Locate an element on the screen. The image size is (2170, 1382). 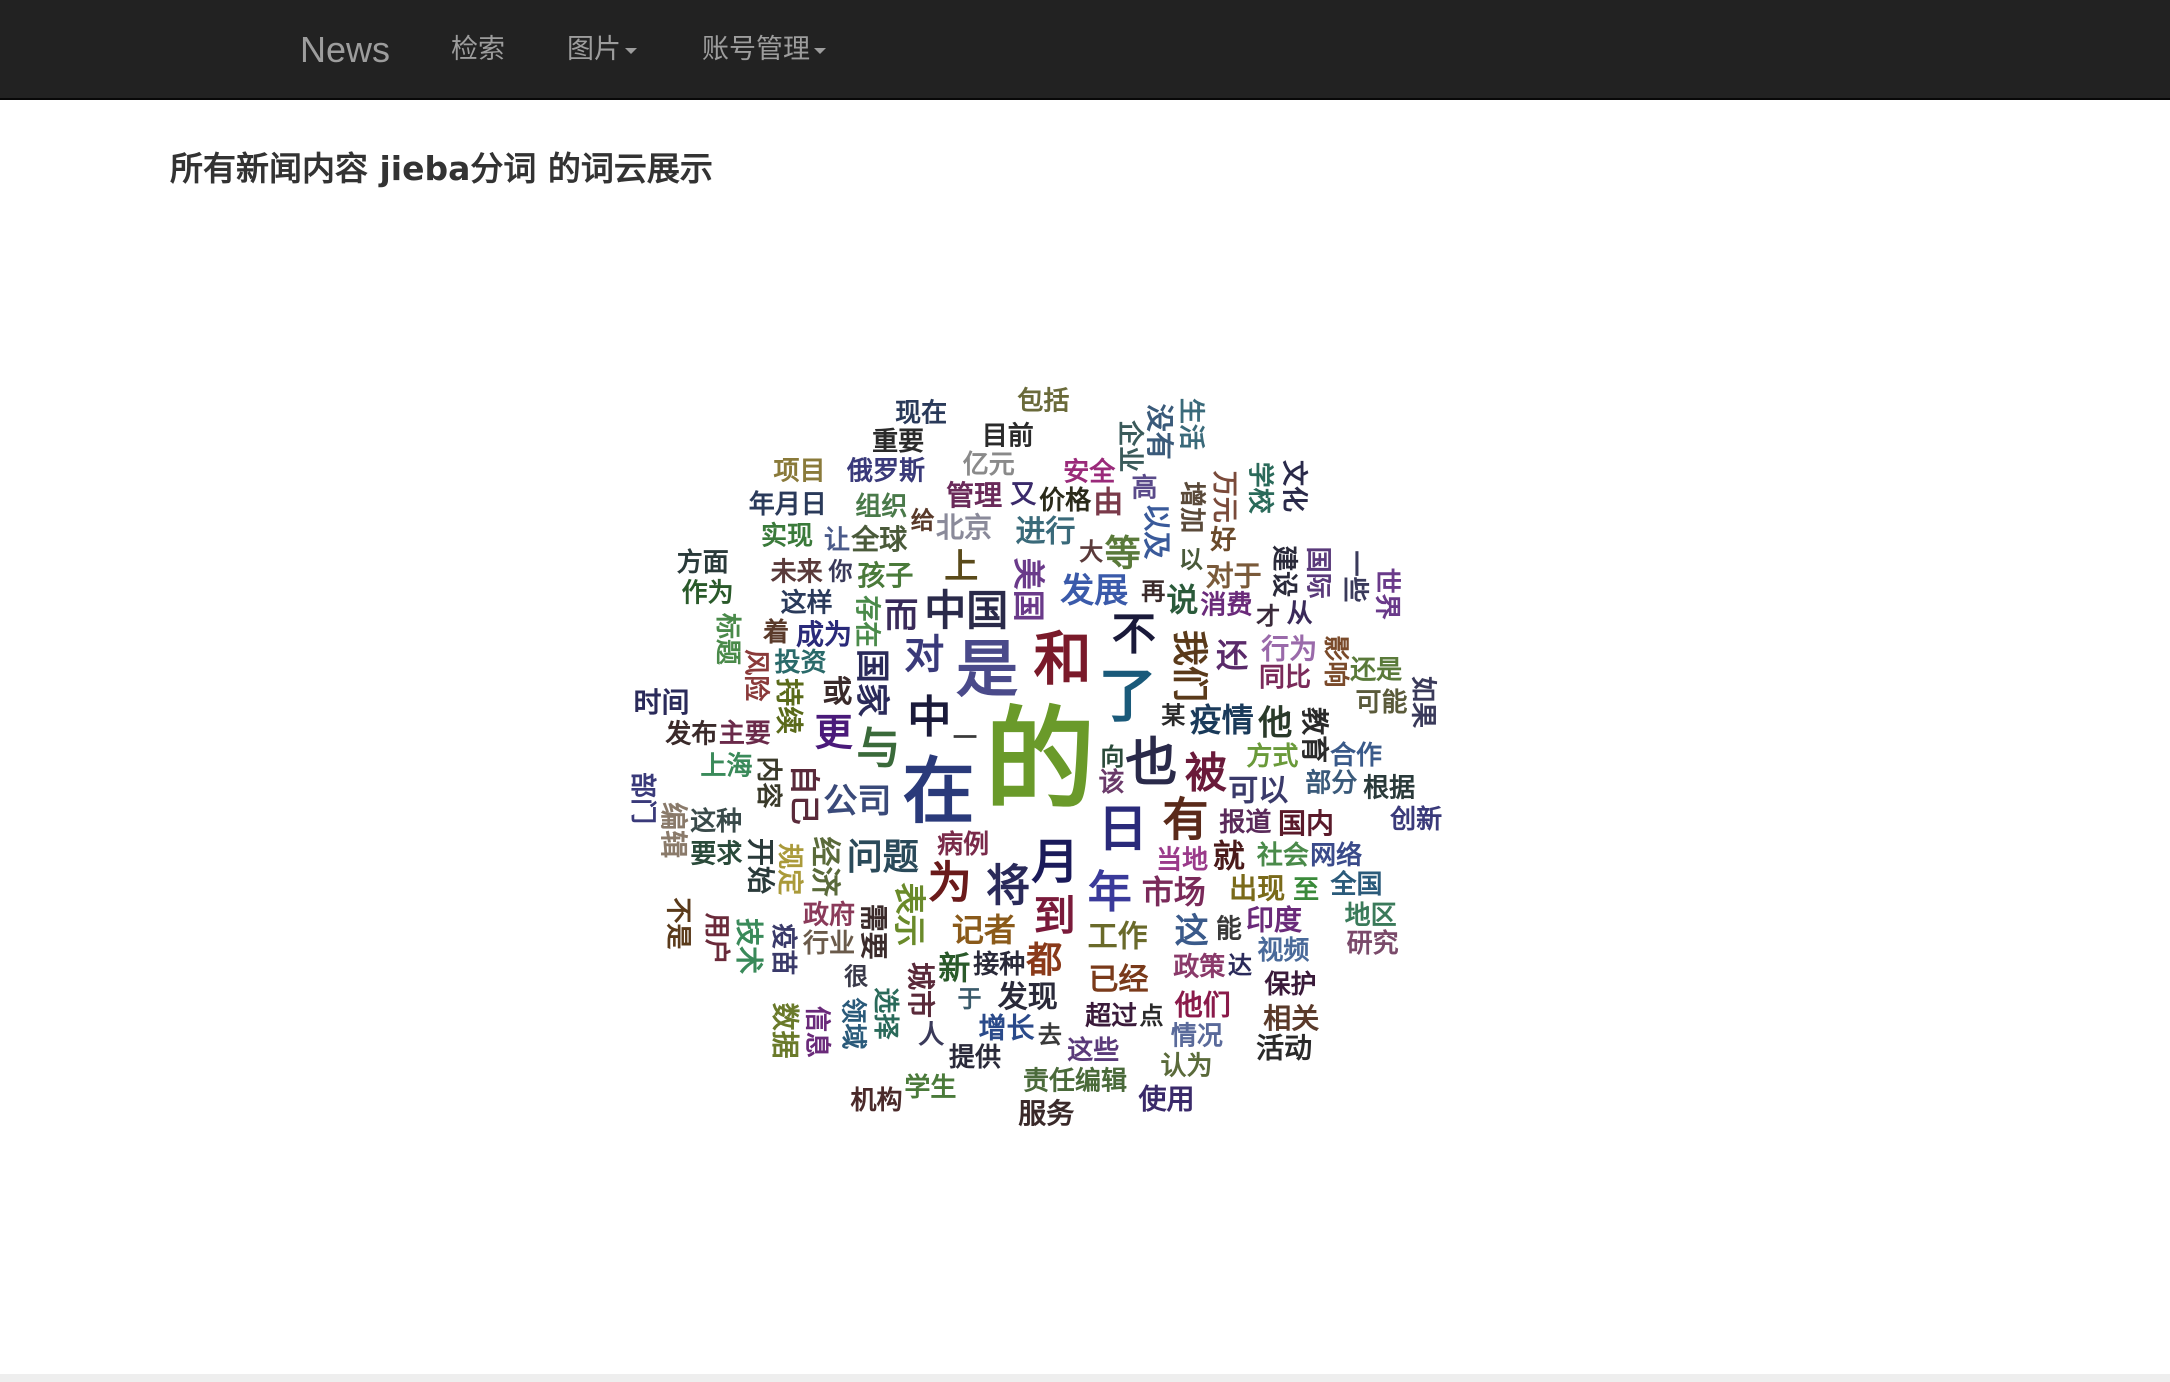
word-cloud-word: 都 is located at coordinates (1043, 960).